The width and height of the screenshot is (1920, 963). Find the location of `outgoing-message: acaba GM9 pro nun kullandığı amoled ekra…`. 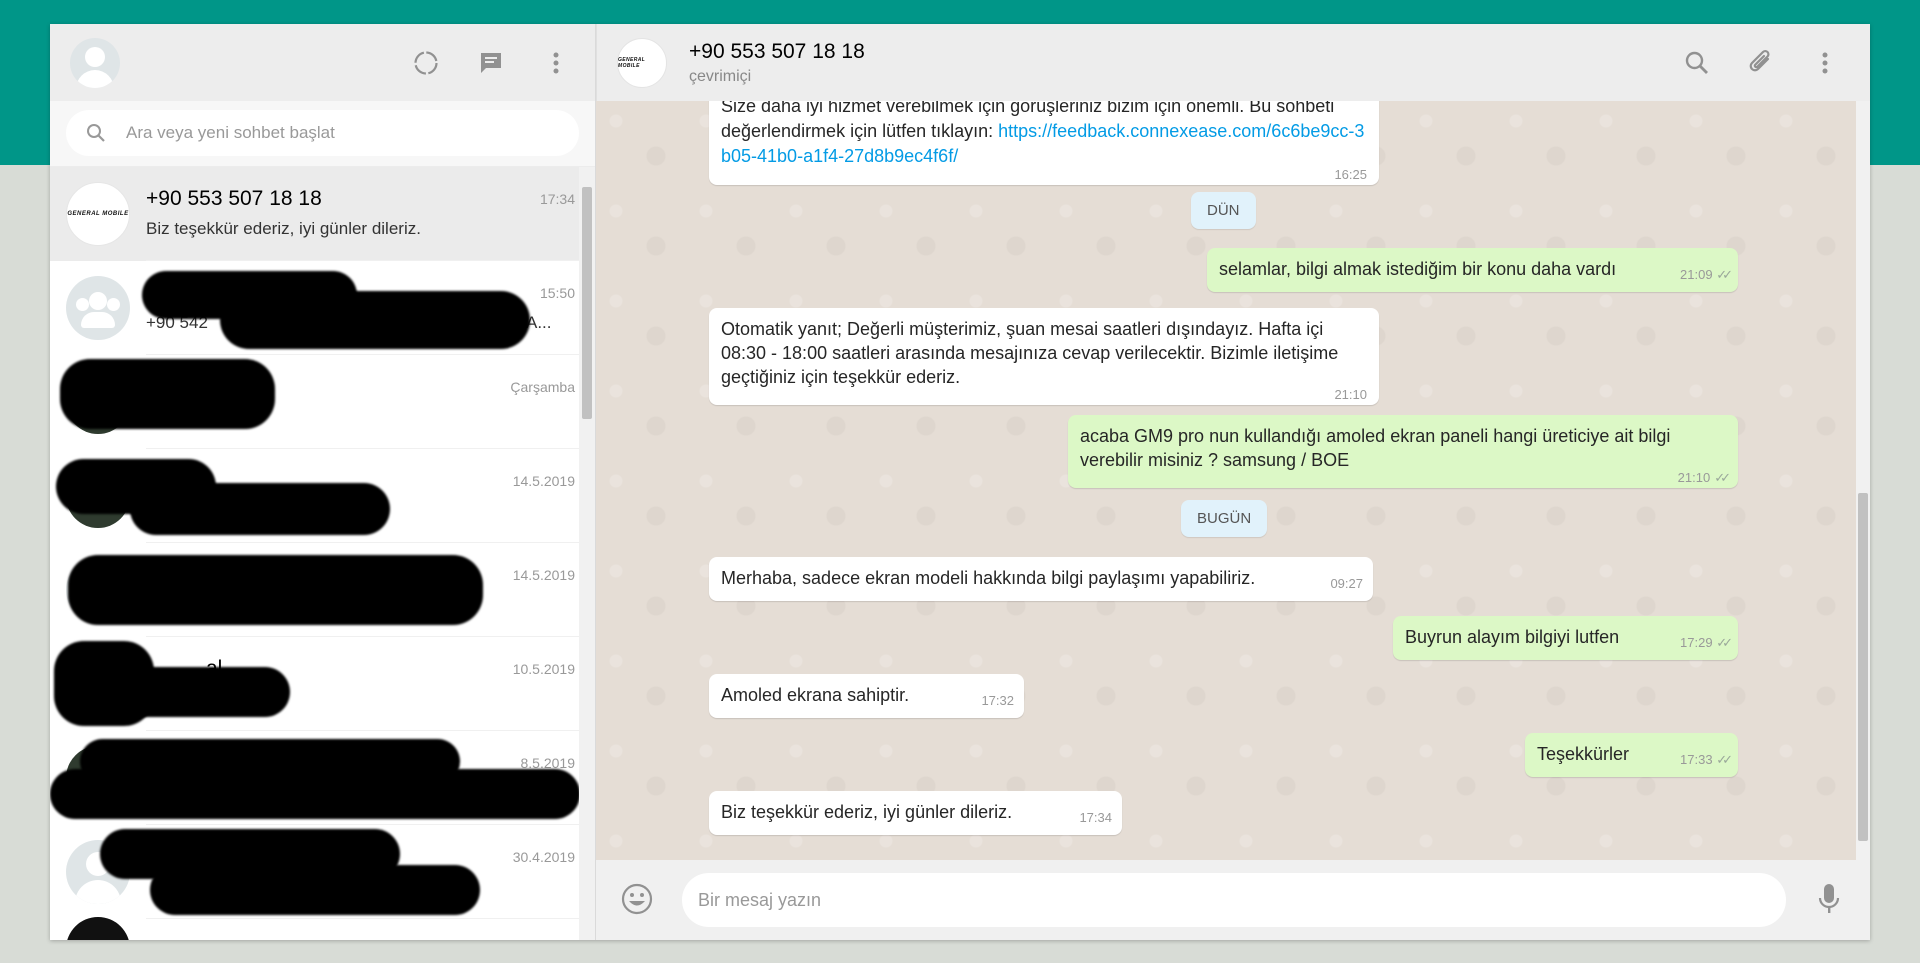

outgoing-message: acaba GM9 pro nun kullandığı amoled ekra… is located at coordinates (1403, 451).